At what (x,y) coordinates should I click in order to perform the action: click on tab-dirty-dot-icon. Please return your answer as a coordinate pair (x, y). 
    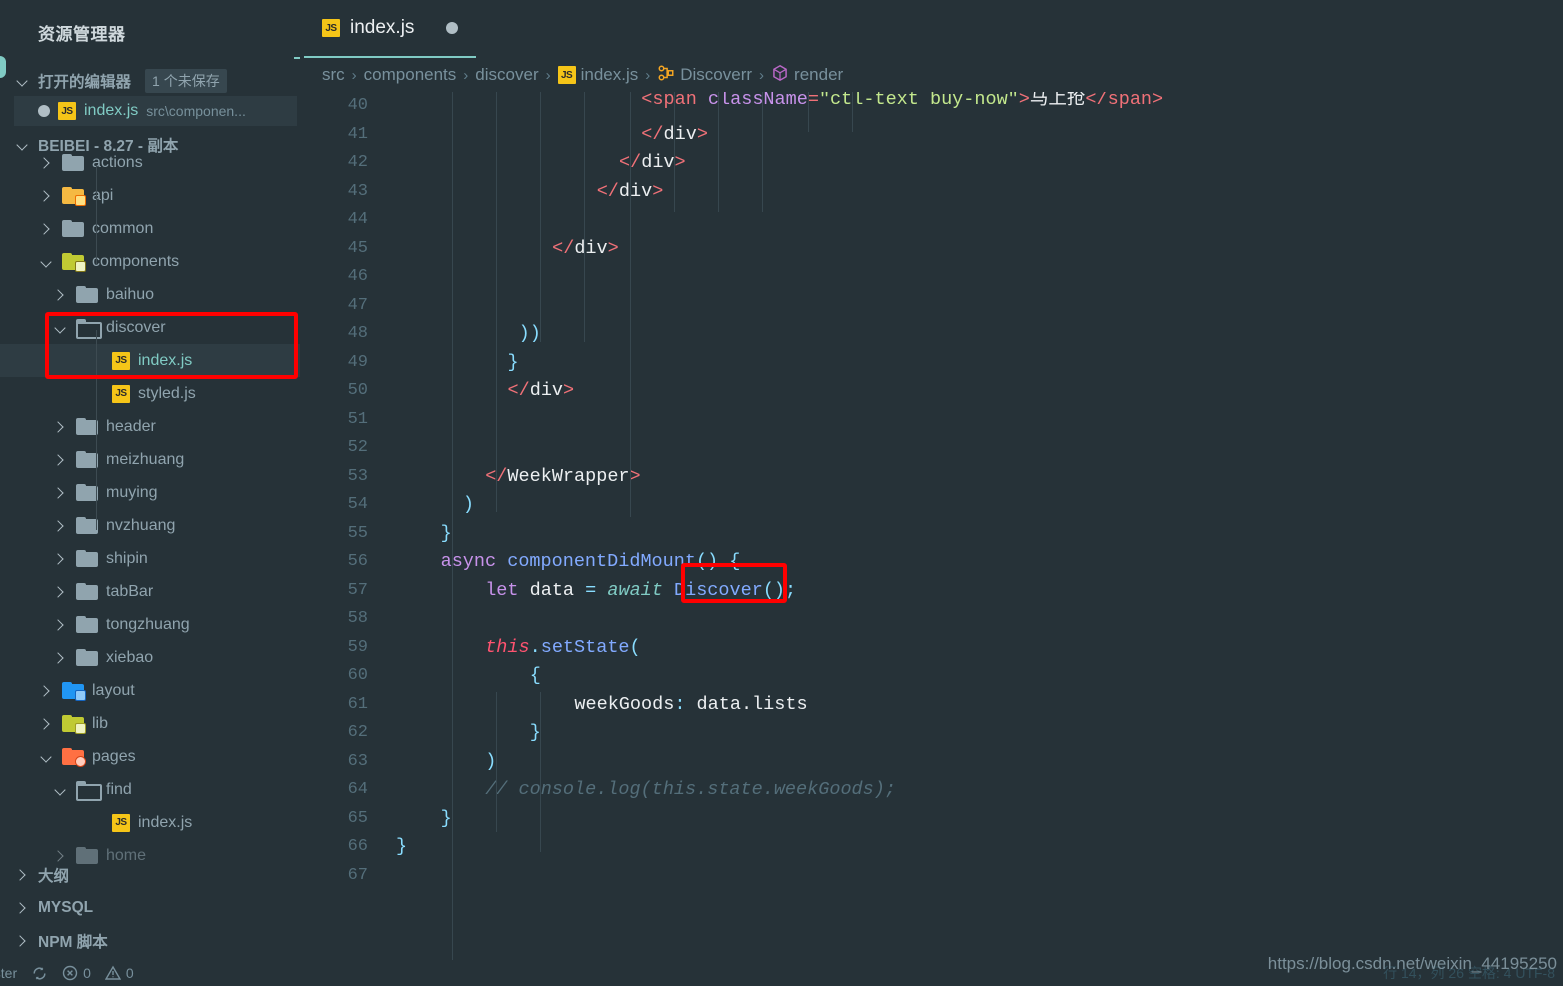
    Looking at the image, I should click on (452, 28).